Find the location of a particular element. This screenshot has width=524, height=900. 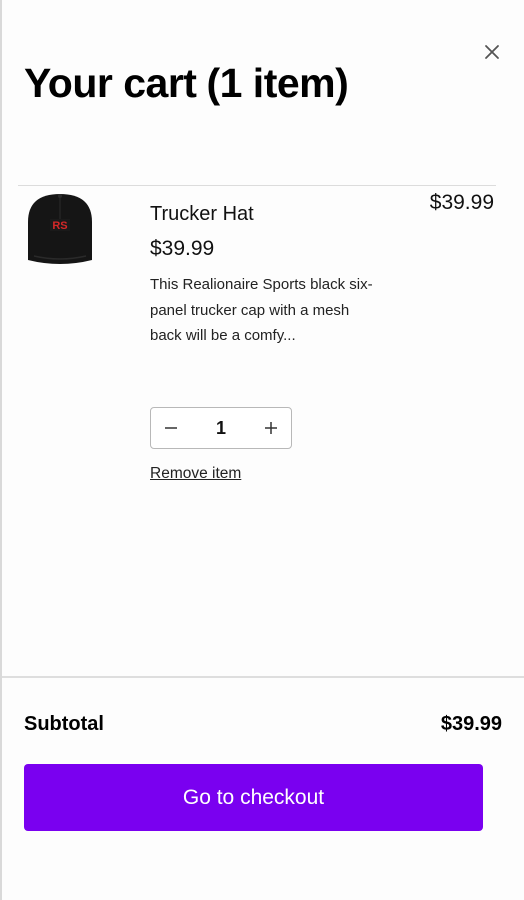

subtotal-label: Subtotal is located at coordinates (64, 724).